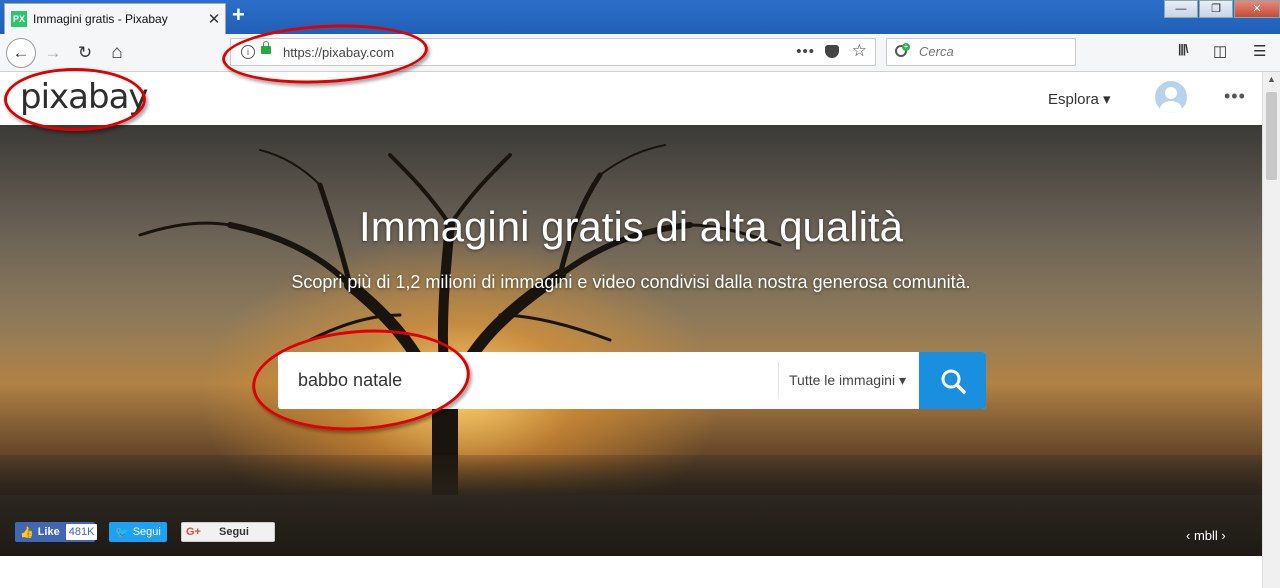 This screenshot has width=1280, height=588. What do you see at coordinates (117, 53) in the screenshot?
I see `home-icon: ⌂` at bounding box center [117, 53].